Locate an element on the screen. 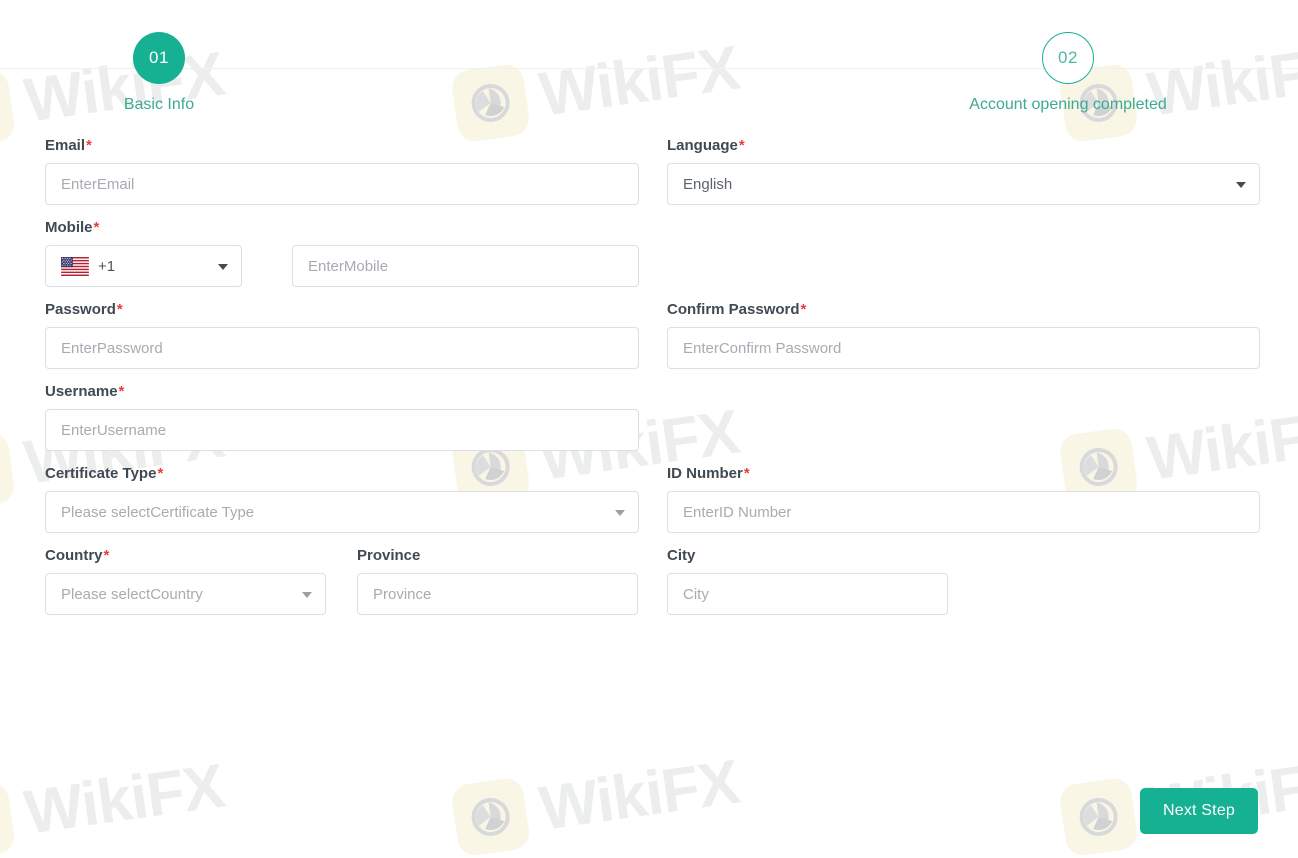 The image size is (1298, 858). province-input: Province is located at coordinates (497, 594).